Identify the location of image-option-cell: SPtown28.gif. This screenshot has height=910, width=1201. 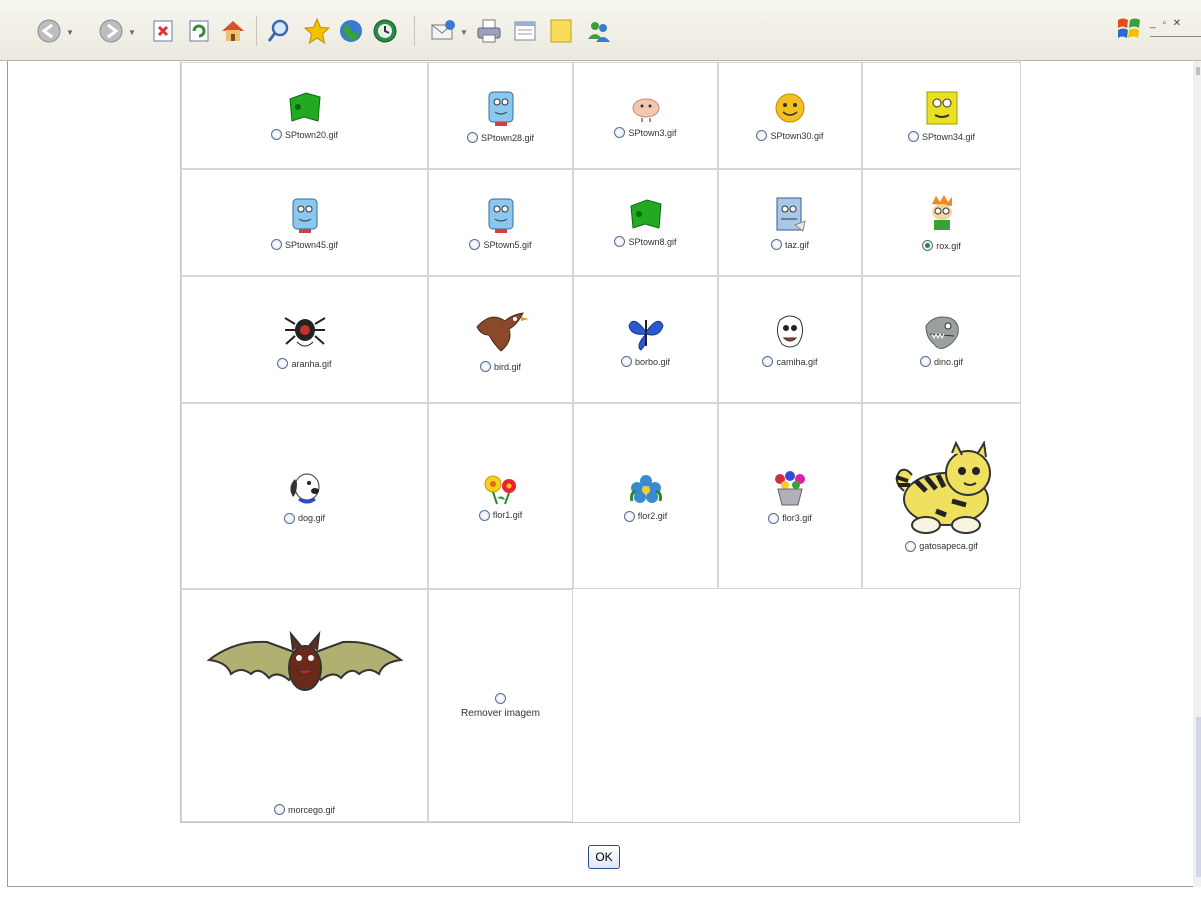
(500, 115).